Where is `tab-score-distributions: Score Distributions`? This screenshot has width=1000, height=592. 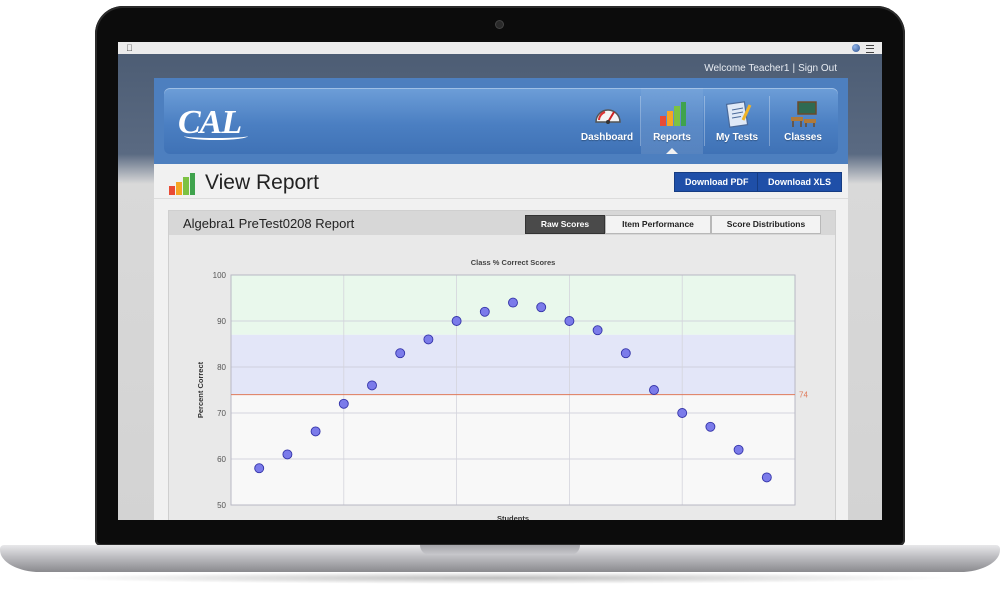
tab-score-distributions: Score Distributions is located at coordinates (766, 224).